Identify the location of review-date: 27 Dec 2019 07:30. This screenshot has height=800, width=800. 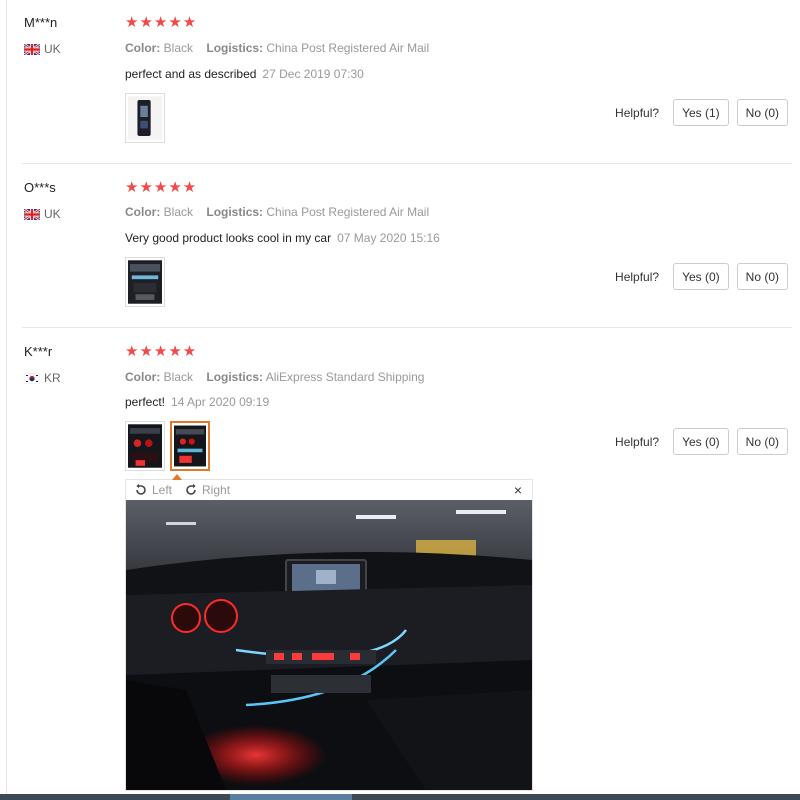
(313, 74).